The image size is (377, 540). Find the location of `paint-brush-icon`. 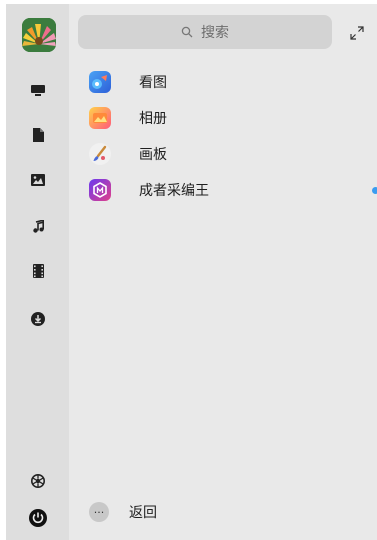

paint-brush-icon is located at coordinates (100, 154).